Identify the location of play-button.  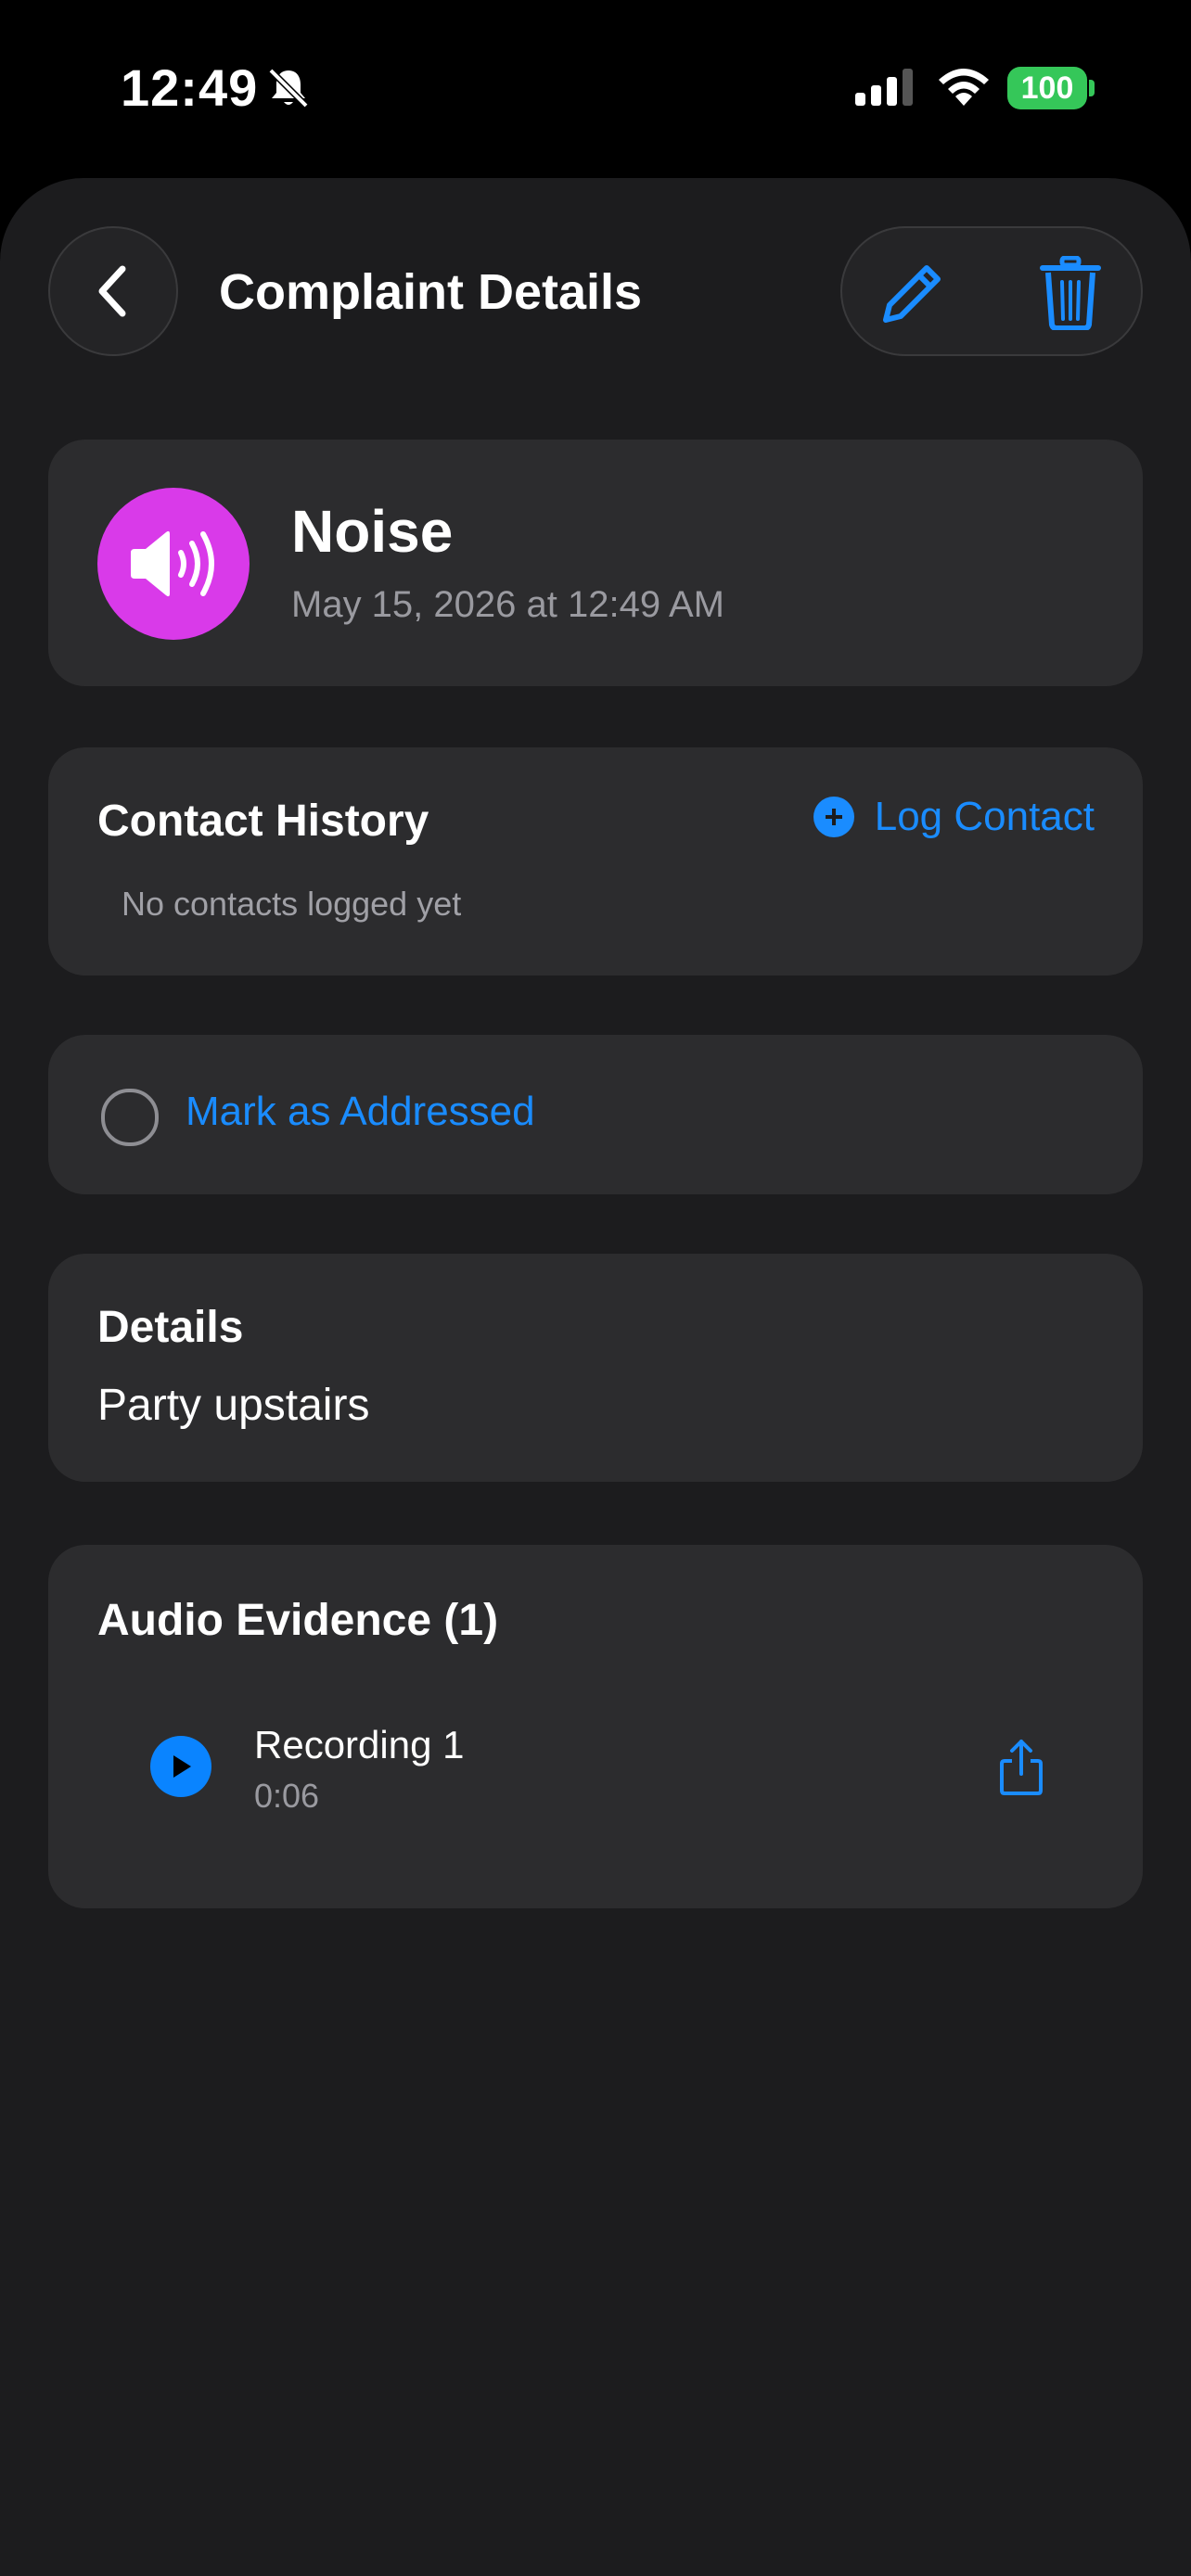
(180, 1766).